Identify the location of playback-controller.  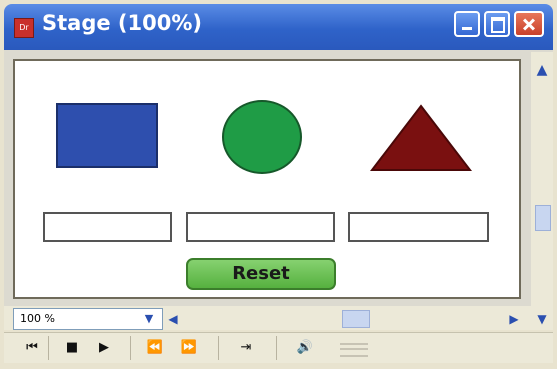
(278, 347).